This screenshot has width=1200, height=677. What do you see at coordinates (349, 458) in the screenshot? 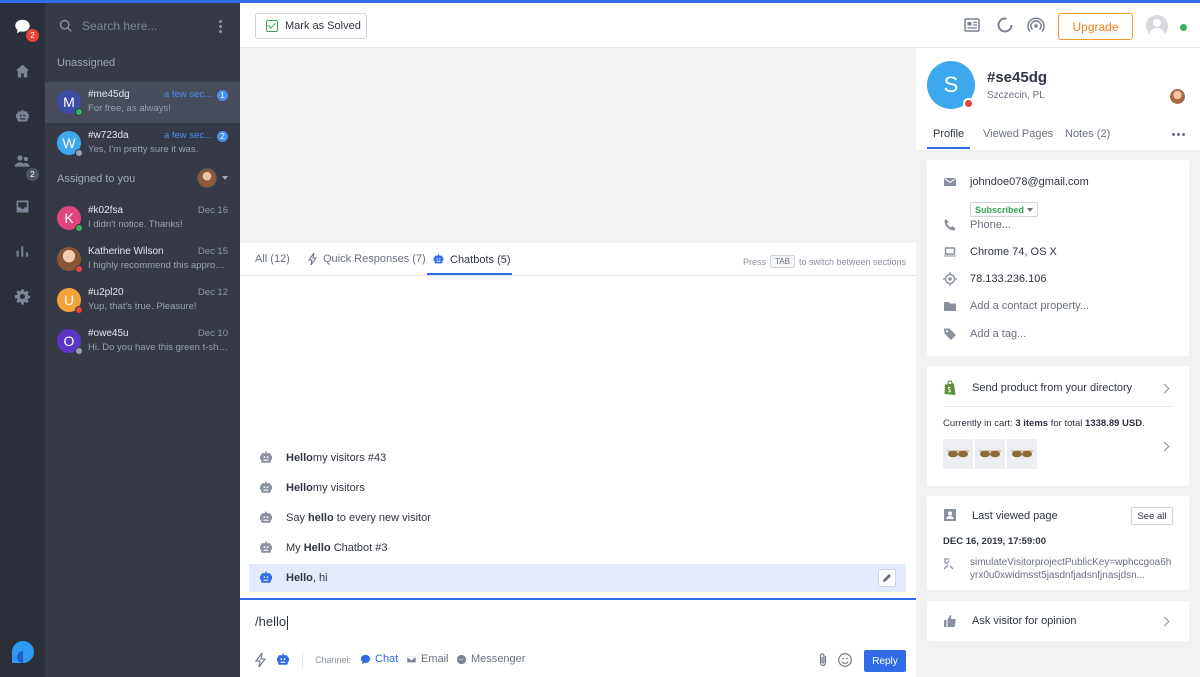
I see `response-text: my visitors #43` at bounding box center [349, 458].